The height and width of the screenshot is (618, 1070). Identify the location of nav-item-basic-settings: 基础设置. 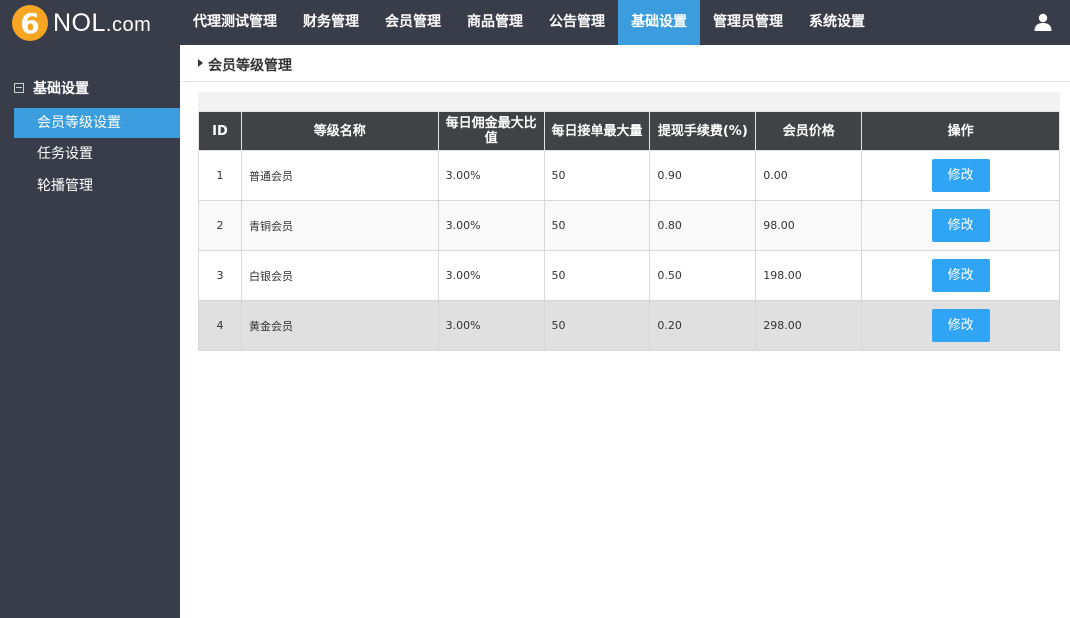
(659, 22).